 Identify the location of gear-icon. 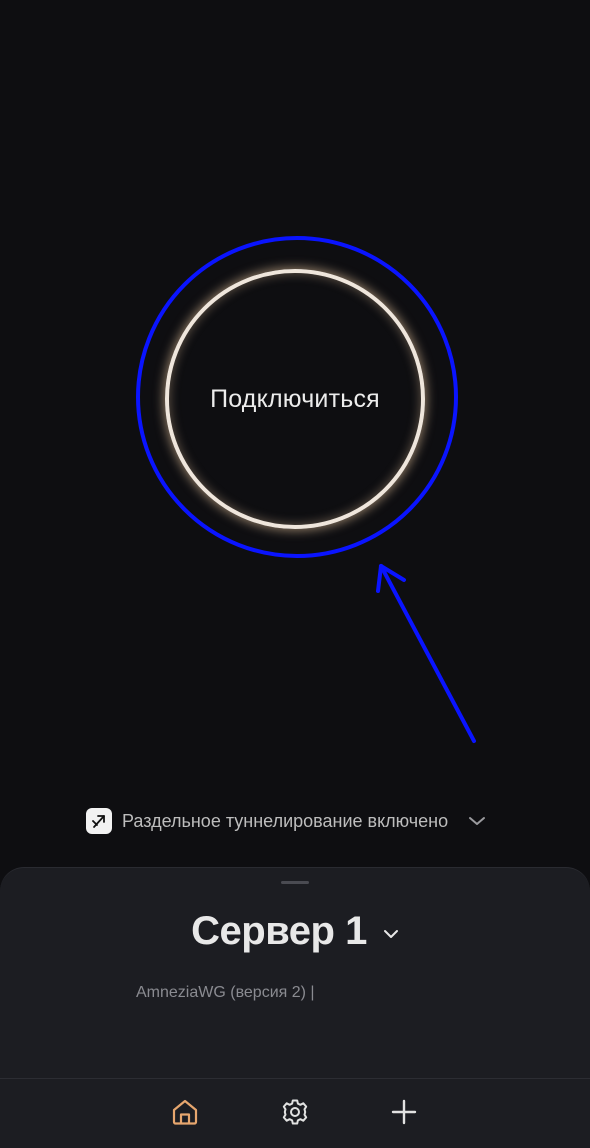
(295, 1112).